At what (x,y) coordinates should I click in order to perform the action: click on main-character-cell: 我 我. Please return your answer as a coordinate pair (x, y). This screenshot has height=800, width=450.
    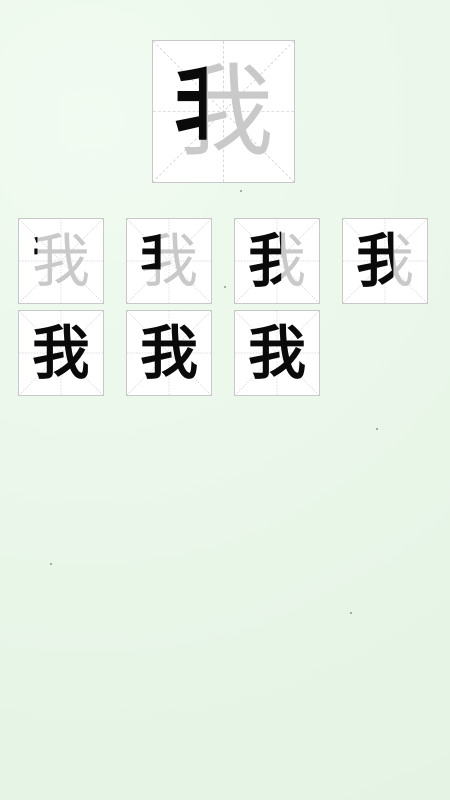
    Looking at the image, I should click on (223, 111).